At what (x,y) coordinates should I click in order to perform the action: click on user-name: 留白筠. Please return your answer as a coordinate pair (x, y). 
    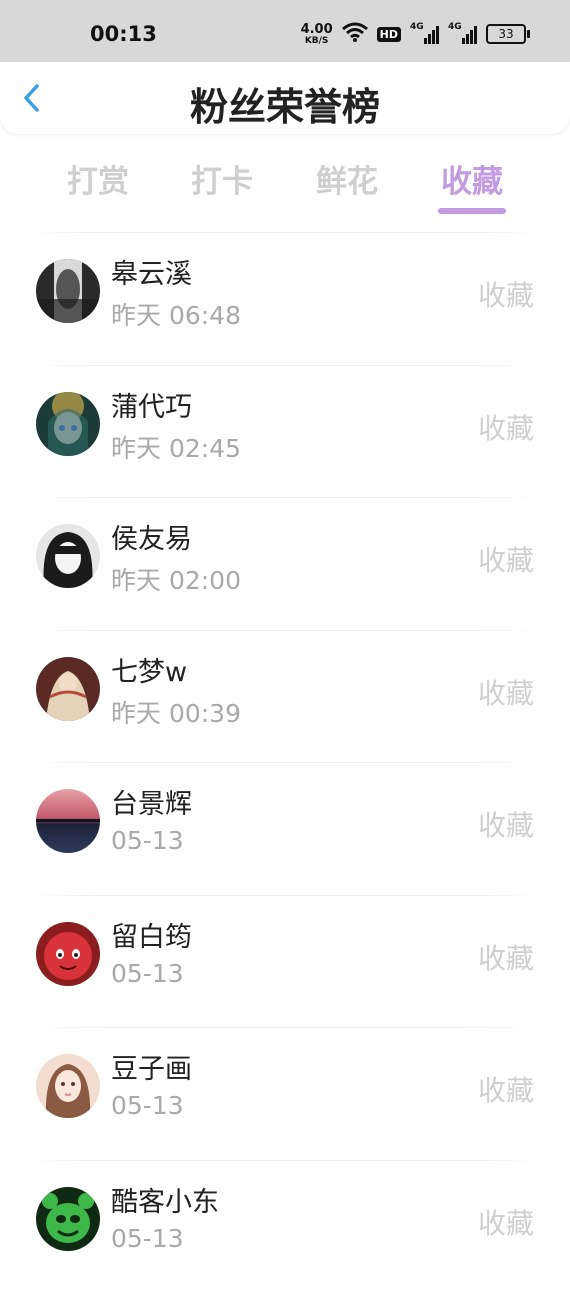
    Looking at the image, I should click on (151, 934).